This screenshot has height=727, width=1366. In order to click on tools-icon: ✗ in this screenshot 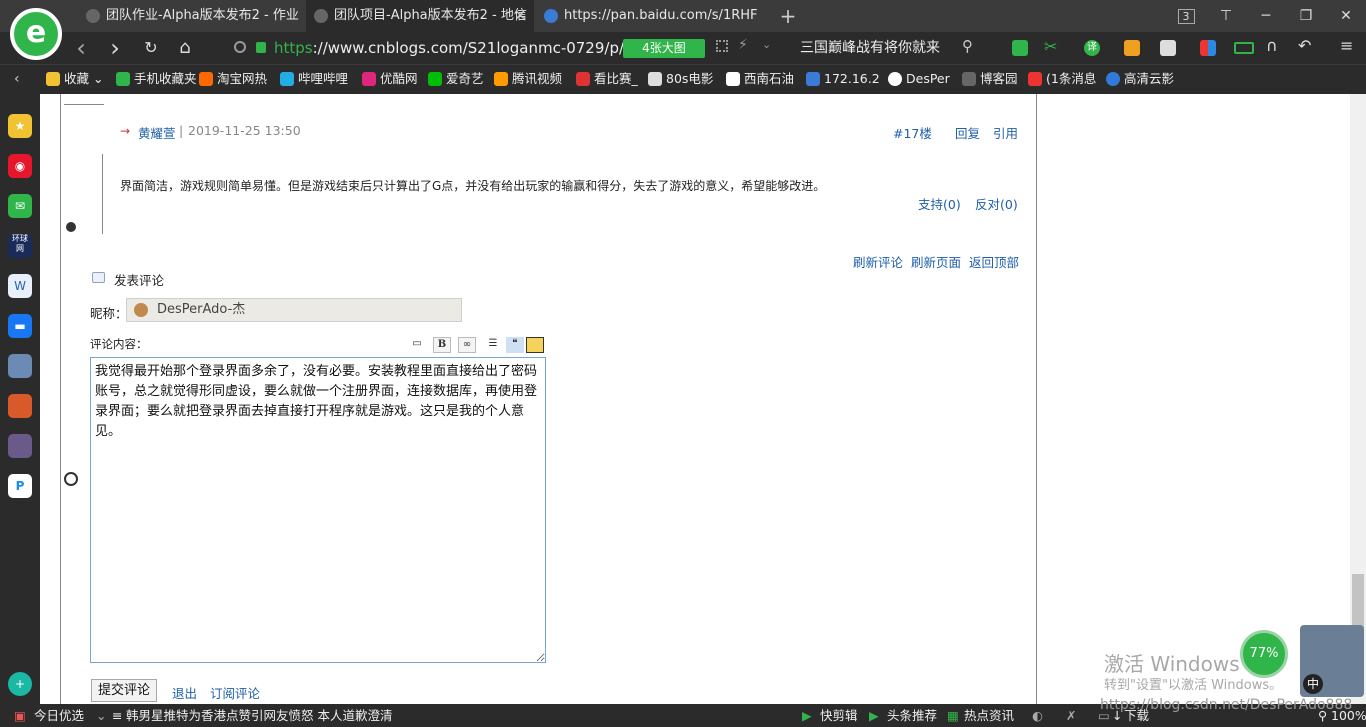, I will do `click(1071, 715)`.